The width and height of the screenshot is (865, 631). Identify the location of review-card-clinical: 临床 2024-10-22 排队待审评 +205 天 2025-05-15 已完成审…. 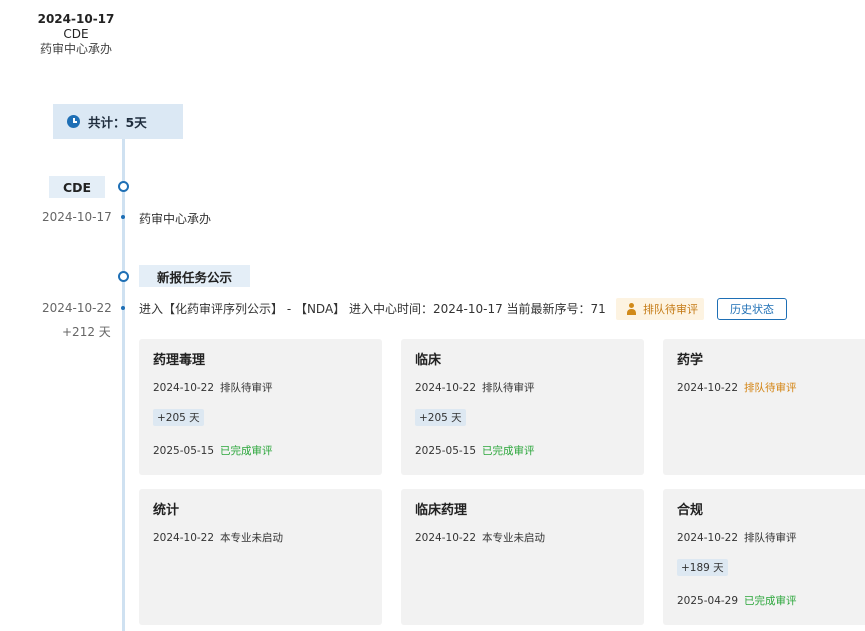
(522, 407).